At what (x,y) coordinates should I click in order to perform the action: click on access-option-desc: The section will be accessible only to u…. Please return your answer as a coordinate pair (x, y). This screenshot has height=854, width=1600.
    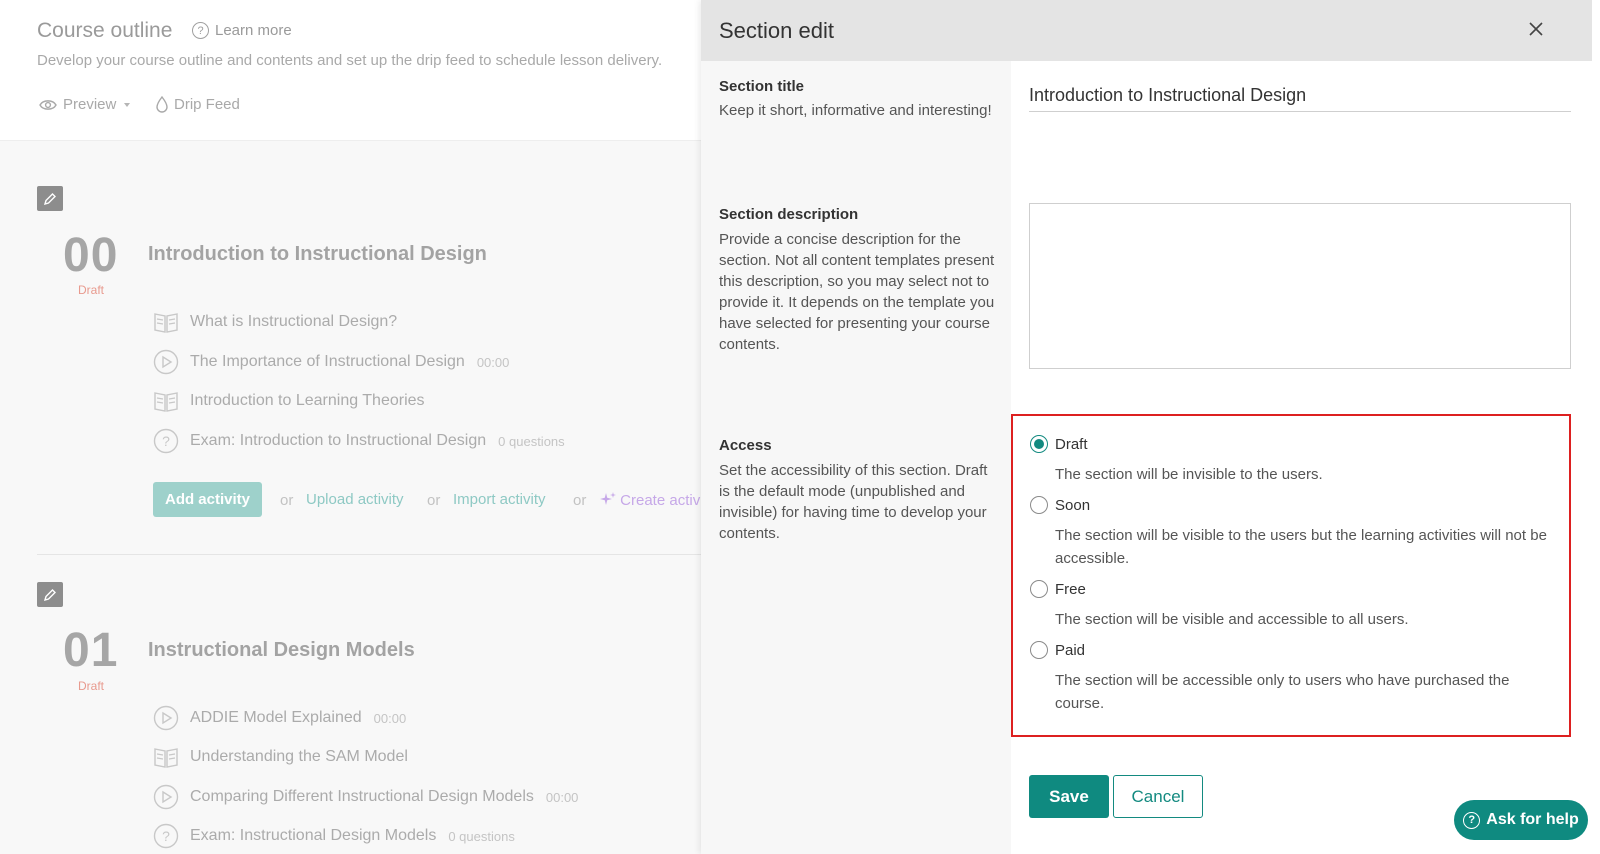
    Looking at the image, I should click on (1282, 692).